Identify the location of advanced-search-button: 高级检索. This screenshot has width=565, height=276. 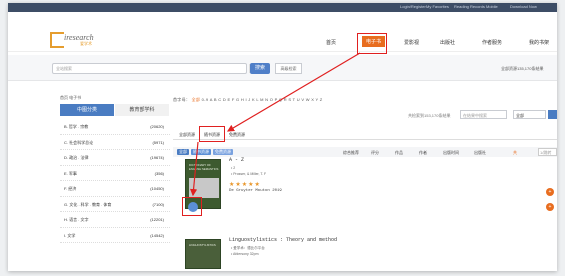
(288, 68).